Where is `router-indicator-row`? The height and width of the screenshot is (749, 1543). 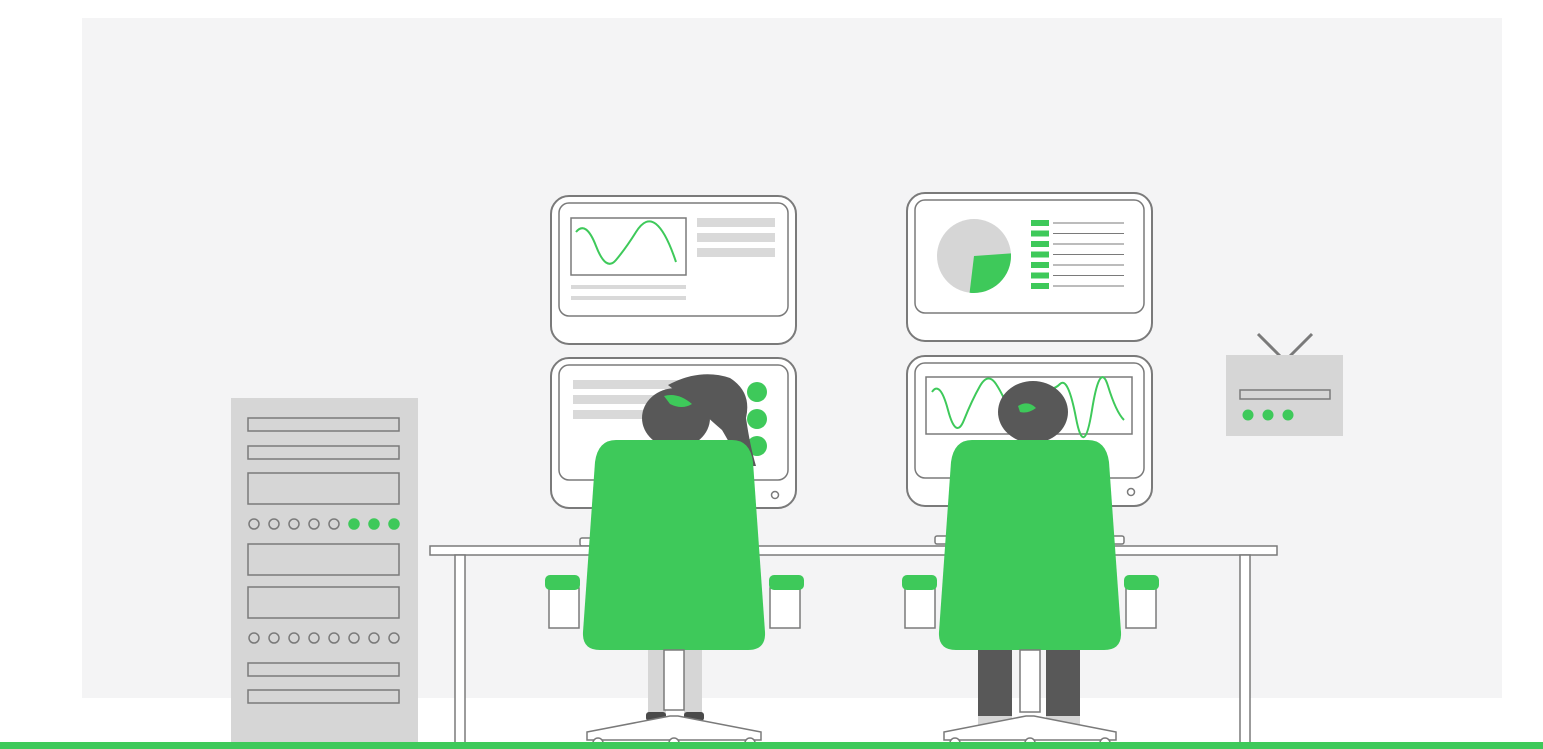
router-indicator-row is located at coordinates (1268, 415).